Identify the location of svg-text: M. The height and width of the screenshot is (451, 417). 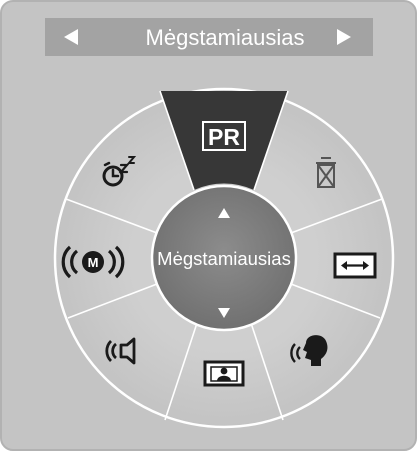
(93, 262).